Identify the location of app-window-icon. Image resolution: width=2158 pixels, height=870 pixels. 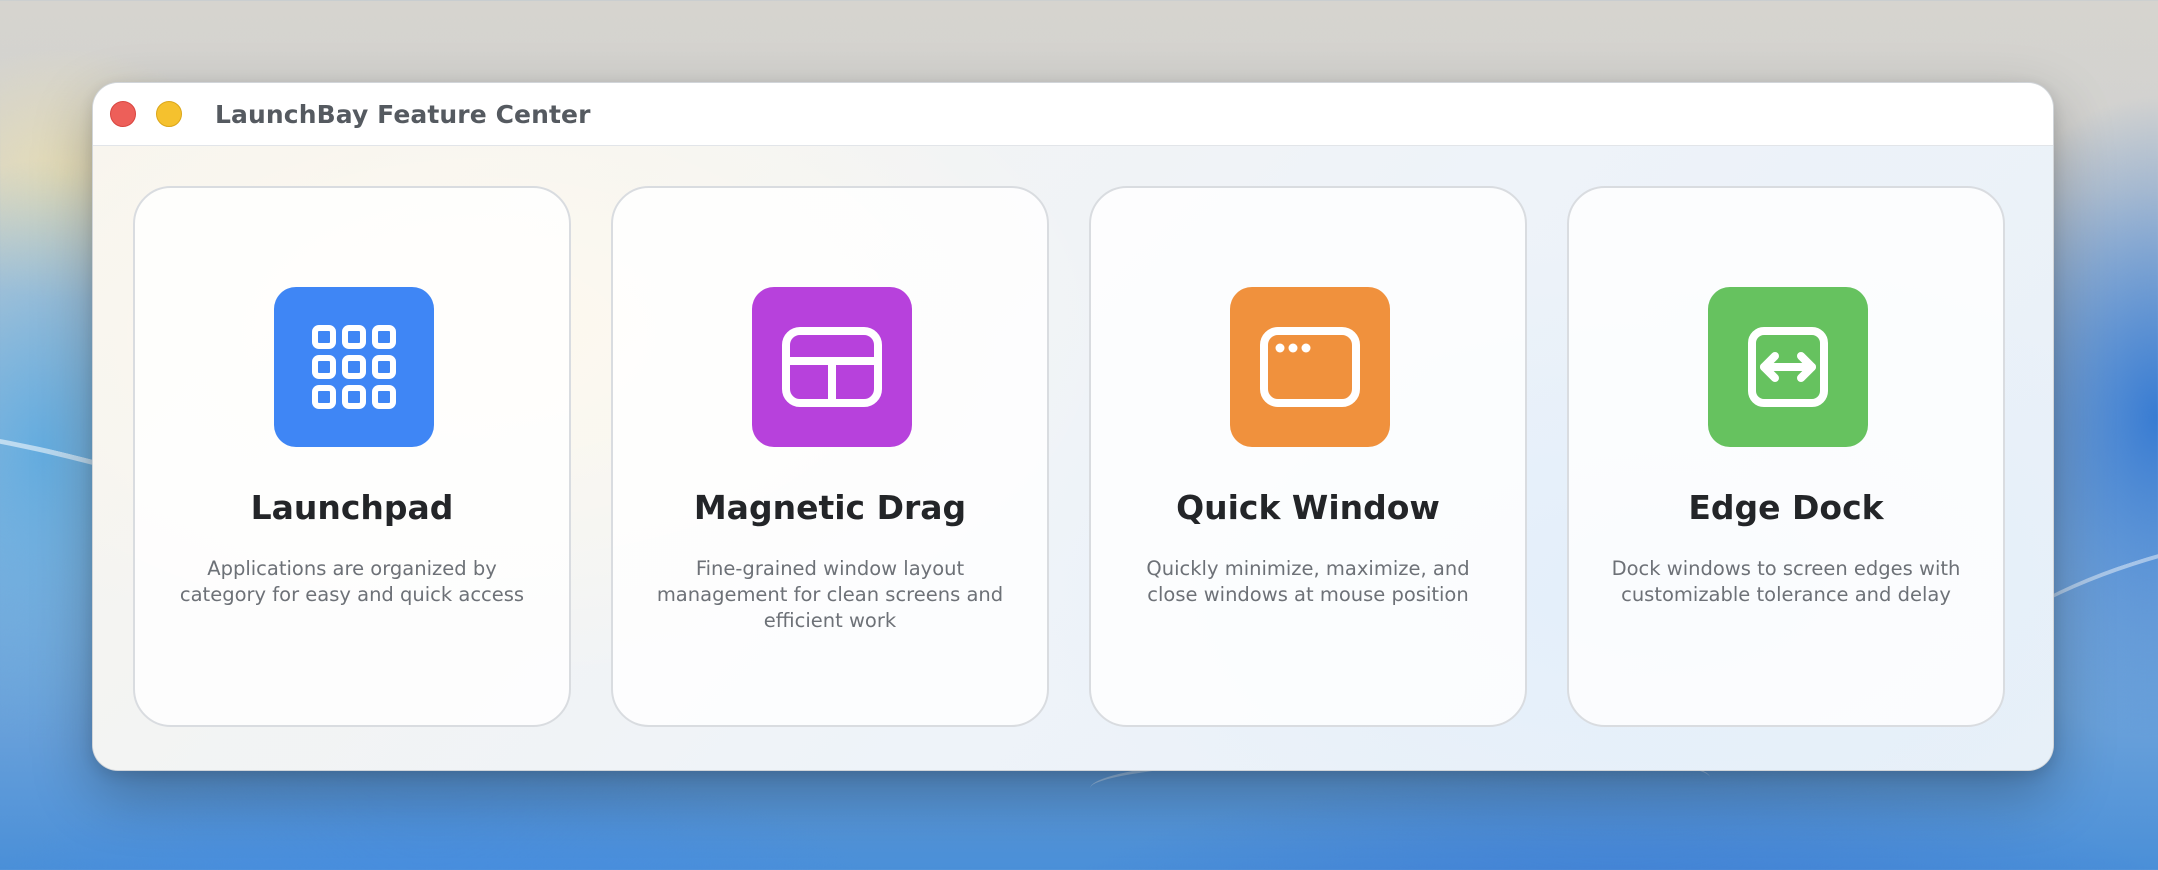
(1310, 367).